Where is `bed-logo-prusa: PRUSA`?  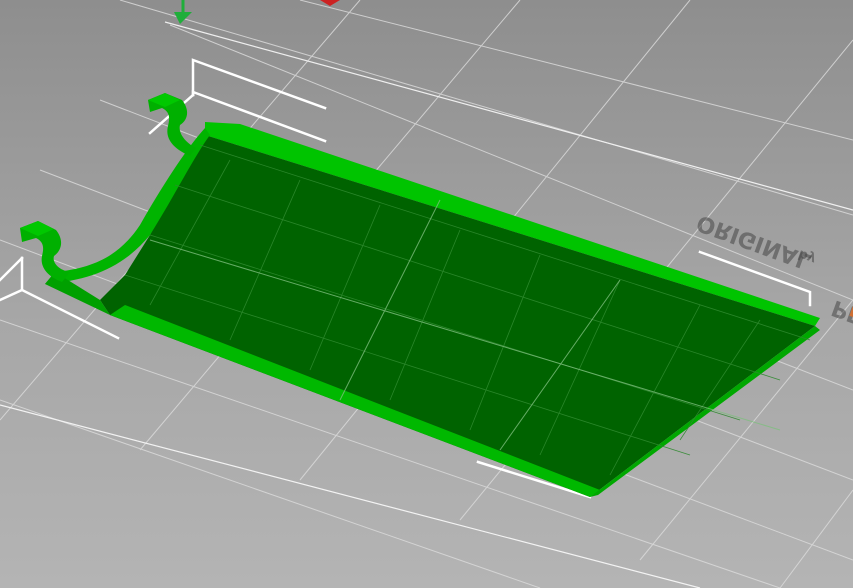
bed-logo-prusa: PRUSA is located at coordinates (841, 320).